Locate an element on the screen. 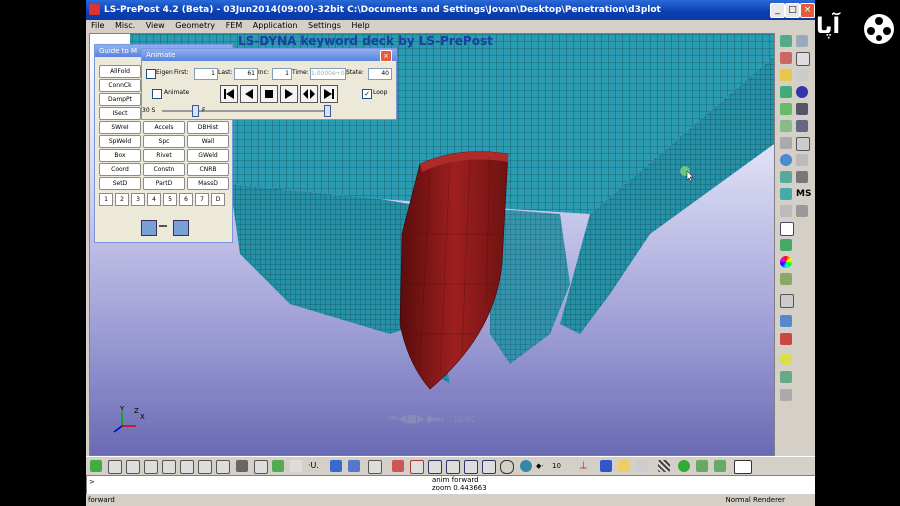  spweld-button: SpWeld is located at coordinates (120, 141).